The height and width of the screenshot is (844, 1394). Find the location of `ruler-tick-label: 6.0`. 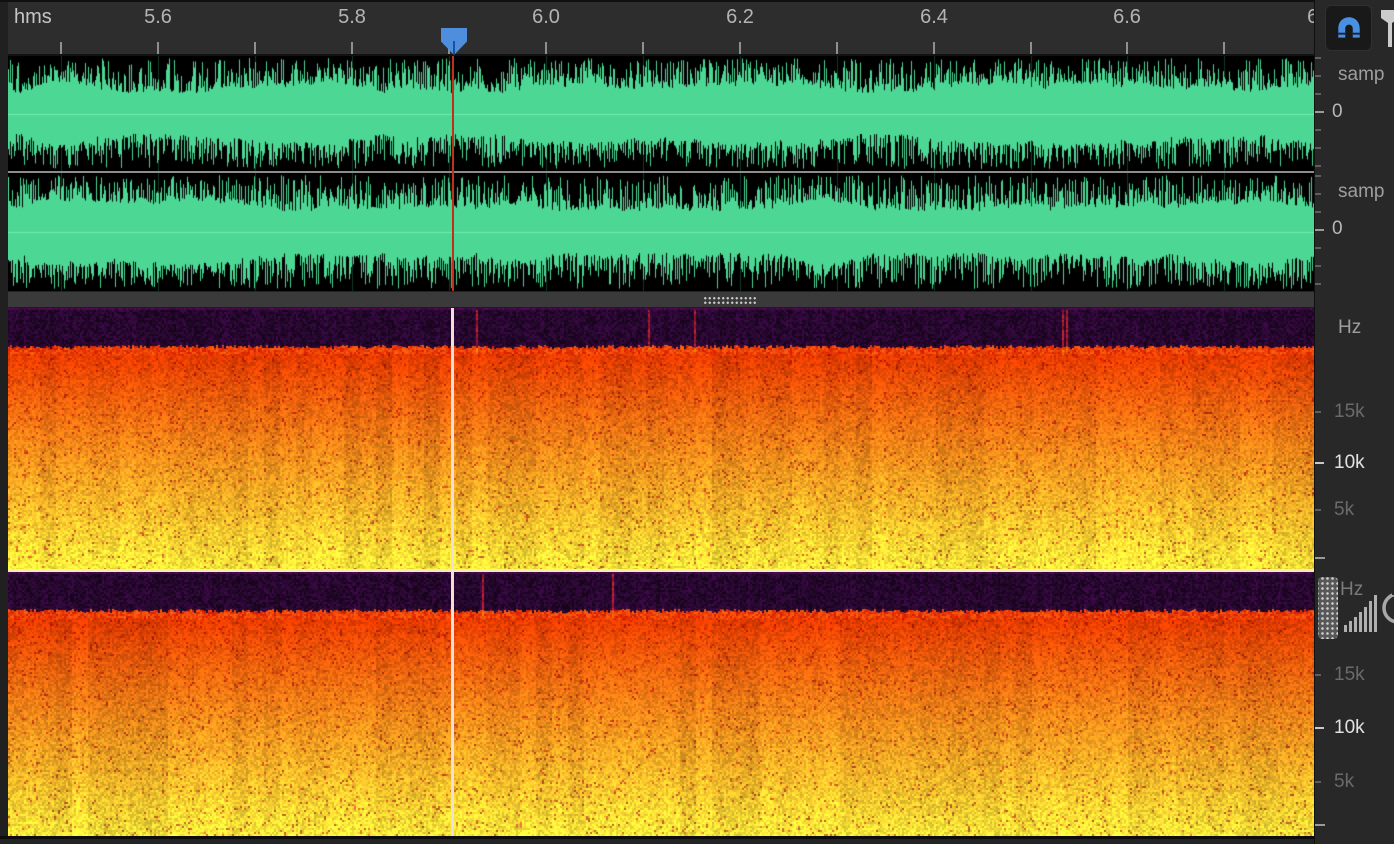

ruler-tick-label: 6.0 is located at coordinates (546, 17).